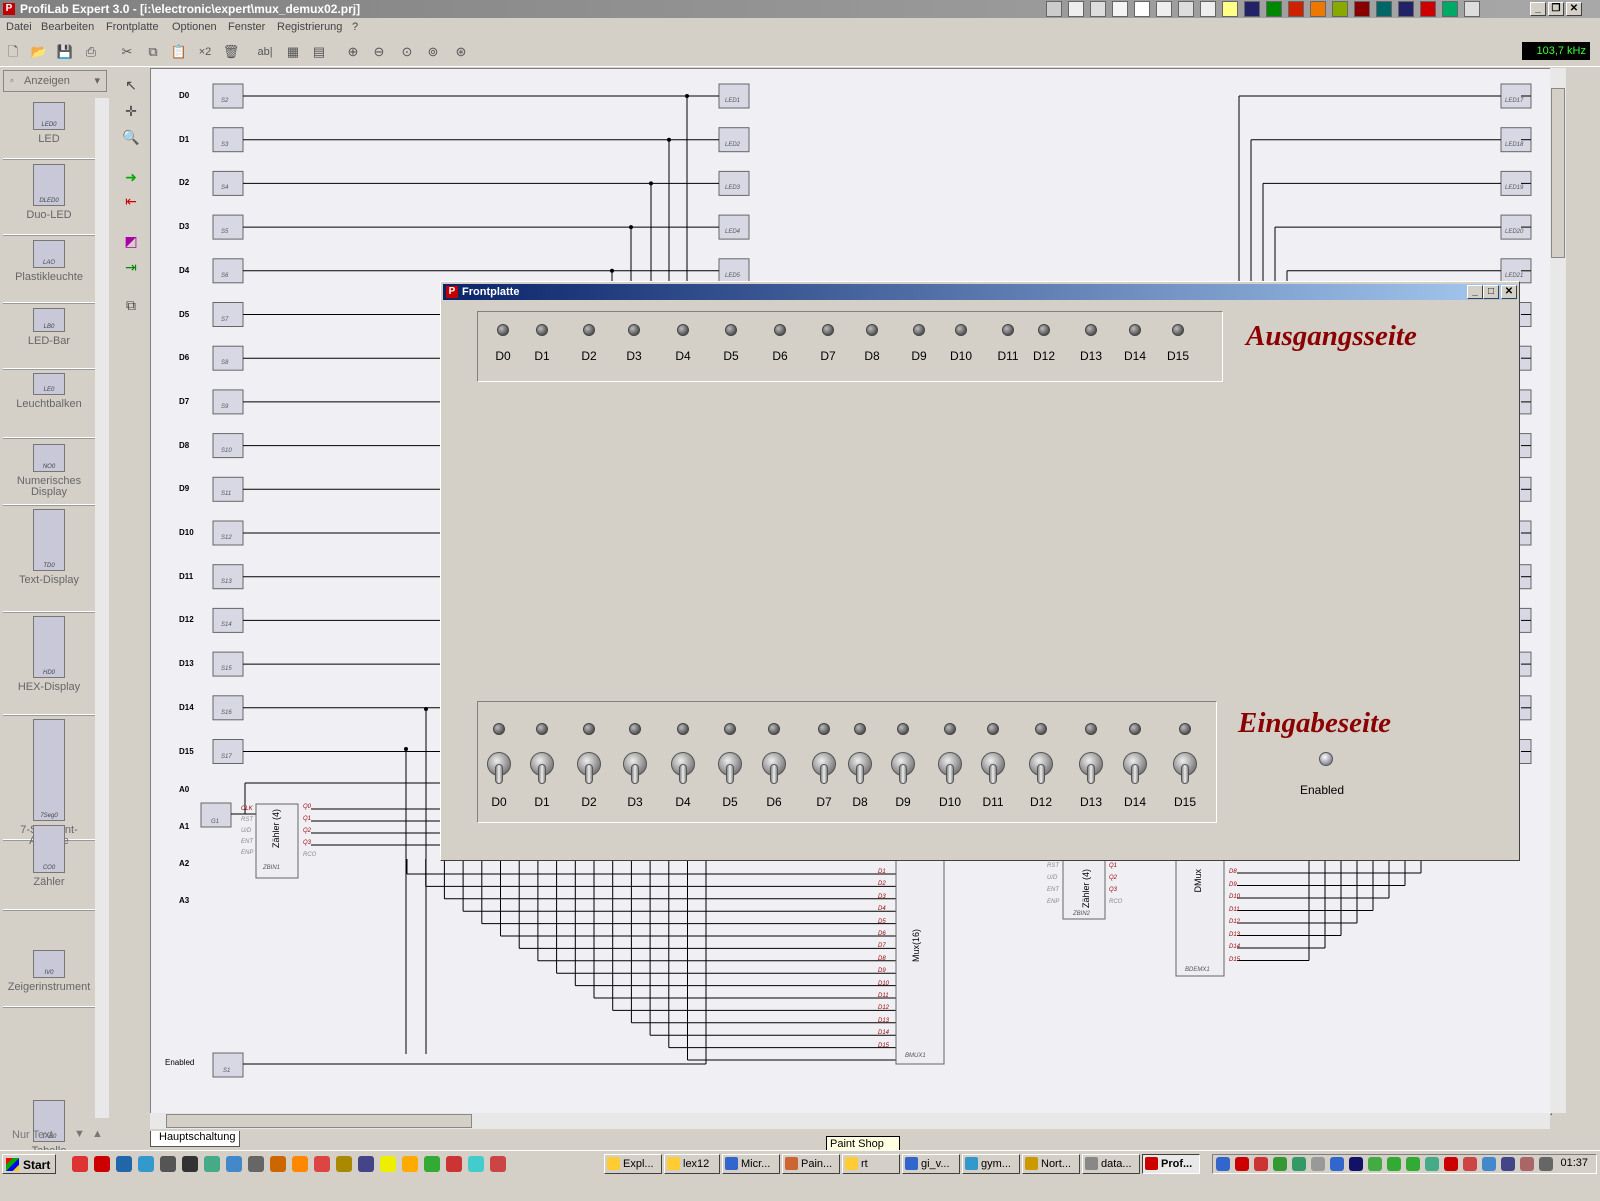 Image resolution: width=1600 pixels, height=1201 pixels. I want to click on save-icon: 💾, so click(65, 52).